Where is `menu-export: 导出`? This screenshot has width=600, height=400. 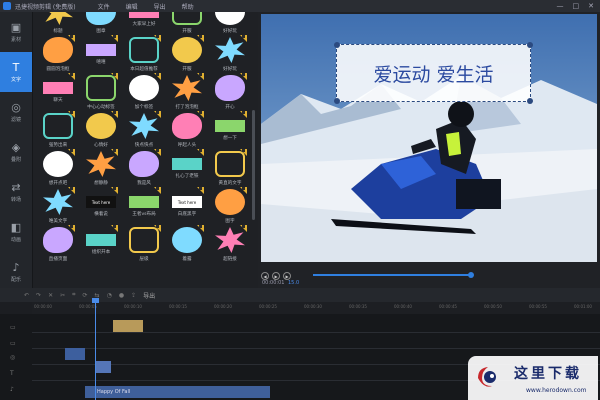 menu-export: 导出 is located at coordinates (160, 6).